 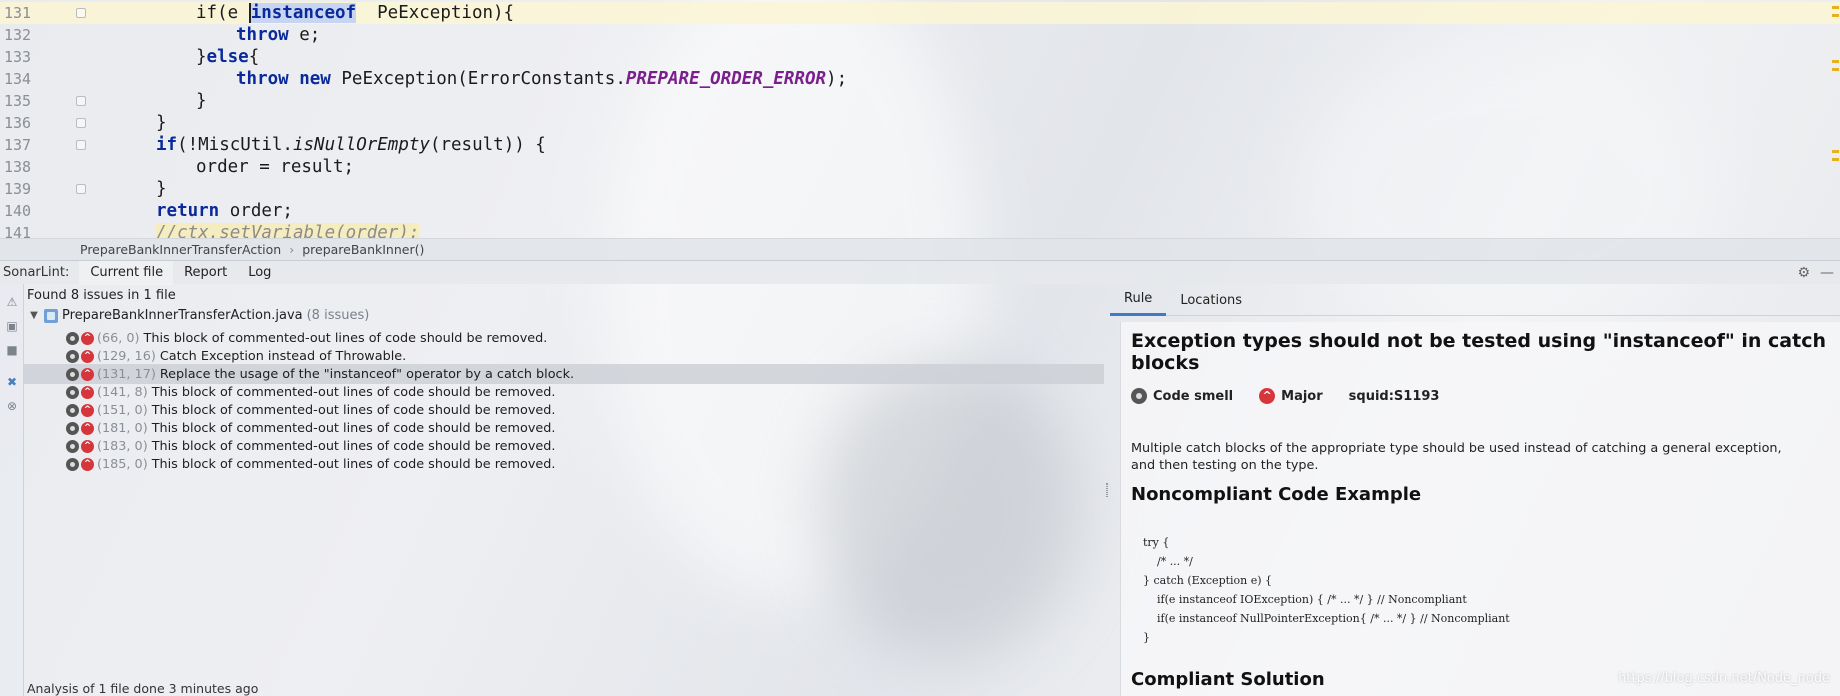 What do you see at coordinates (259, 273) in the screenshot?
I see `tab-log: Log` at bounding box center [259, 273].